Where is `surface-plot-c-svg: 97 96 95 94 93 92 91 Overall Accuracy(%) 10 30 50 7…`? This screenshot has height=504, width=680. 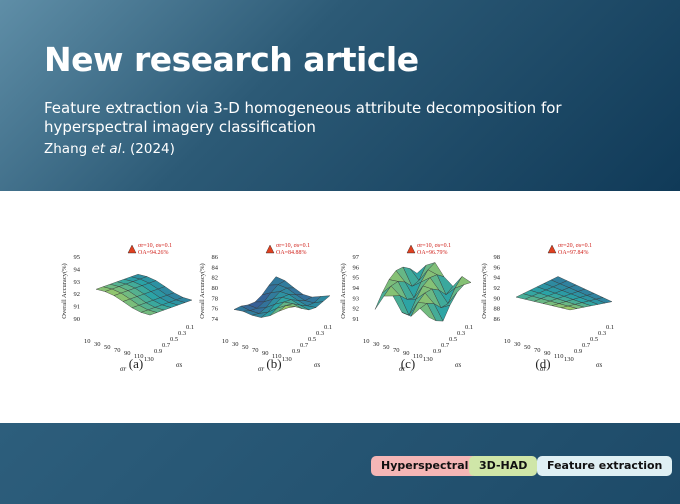 surface-plot-c-svg: 97 96 95 94 93 92 91 Overall Accuracy(%) 10 30 50 7… is located at coordinates (406, 308).